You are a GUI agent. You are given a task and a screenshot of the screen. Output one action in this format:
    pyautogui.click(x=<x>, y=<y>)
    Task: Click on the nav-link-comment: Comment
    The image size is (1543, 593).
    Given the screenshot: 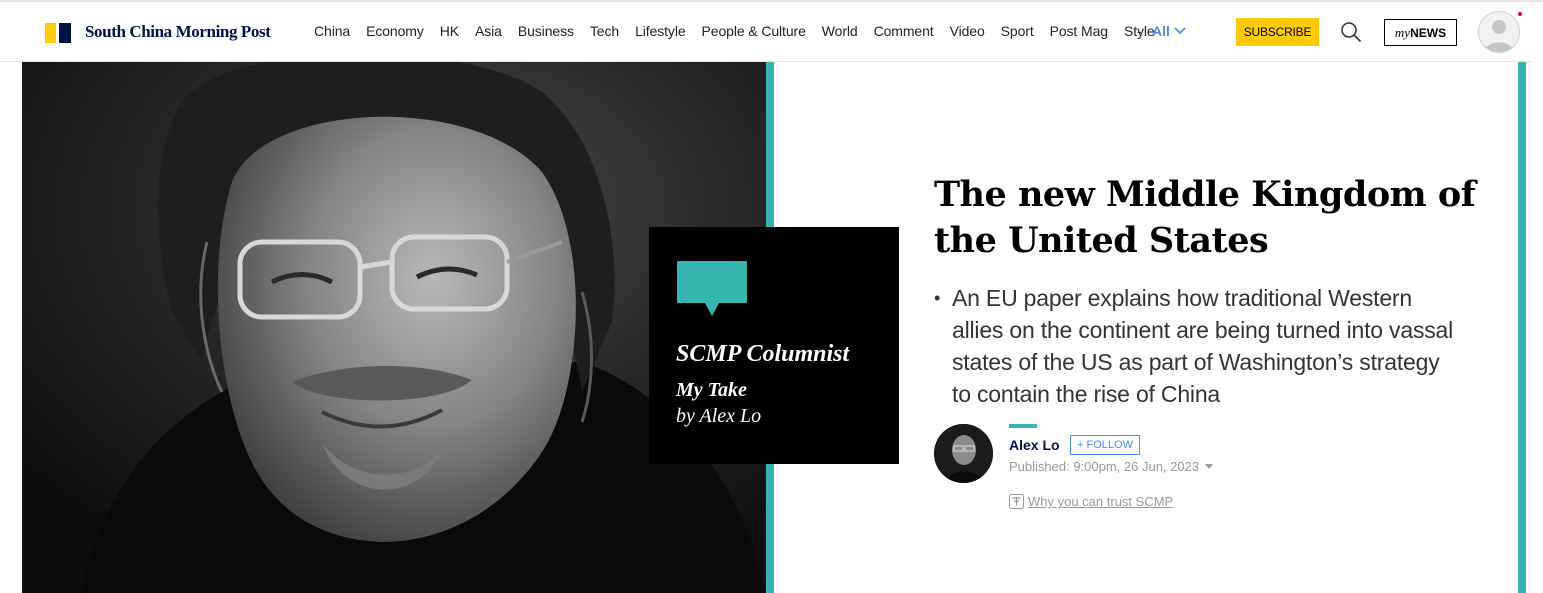 What is the action you would take?
    pyautogui.click(x=904, y=31)
    